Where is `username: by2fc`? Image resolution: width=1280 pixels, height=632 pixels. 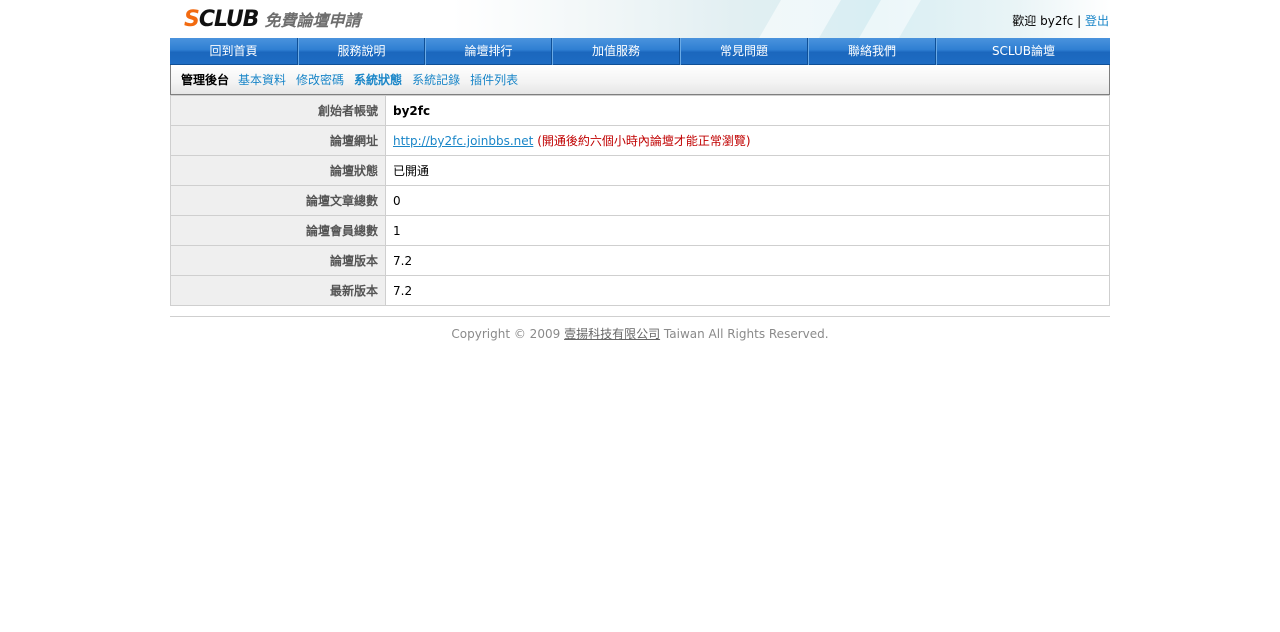 username: by2fc is located at coordinates (1057, 21).